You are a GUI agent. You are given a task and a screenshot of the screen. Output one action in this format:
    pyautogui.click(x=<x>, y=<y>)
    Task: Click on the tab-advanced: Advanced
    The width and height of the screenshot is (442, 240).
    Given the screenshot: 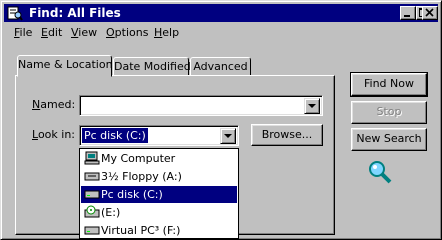 What is the action you would take?
    pyautogui.click(x=220, y=67)
    